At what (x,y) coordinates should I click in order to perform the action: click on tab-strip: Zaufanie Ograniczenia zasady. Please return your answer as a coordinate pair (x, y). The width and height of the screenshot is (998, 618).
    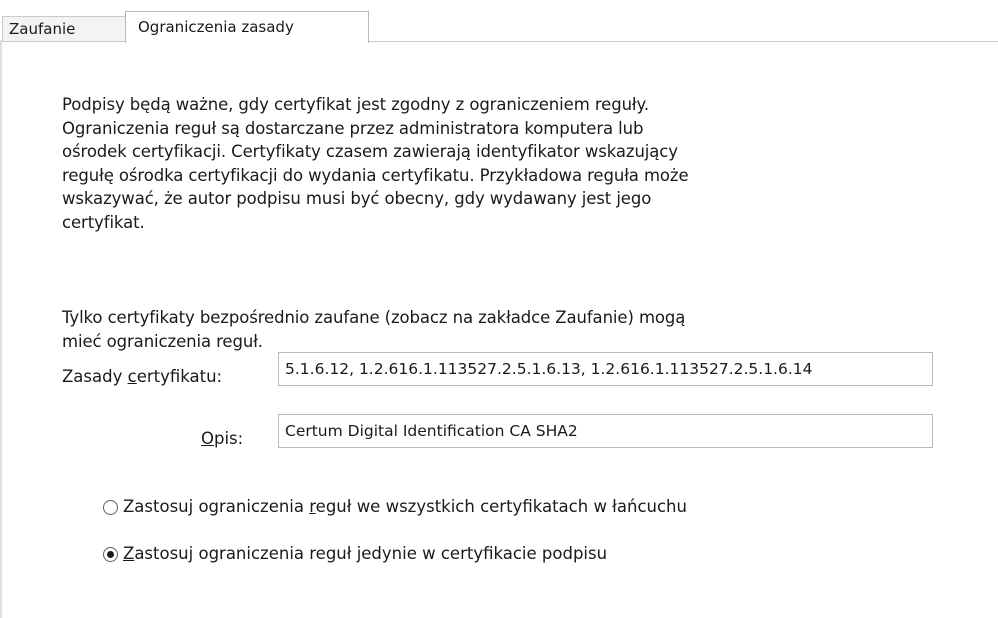
    Looking at the image, I should click on (499, 21).